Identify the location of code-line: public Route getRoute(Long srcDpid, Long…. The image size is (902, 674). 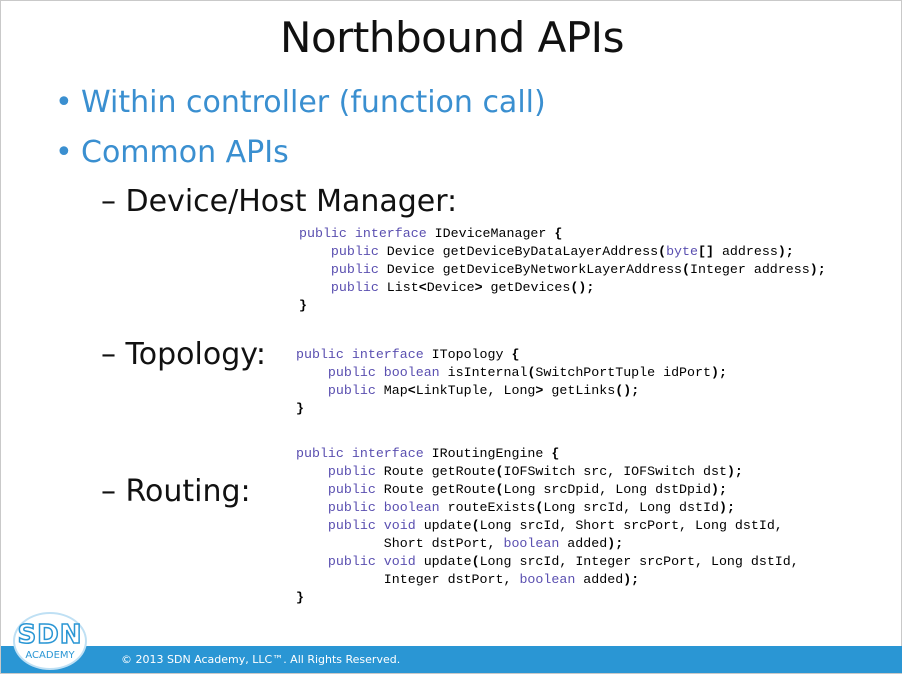
(527, 489).